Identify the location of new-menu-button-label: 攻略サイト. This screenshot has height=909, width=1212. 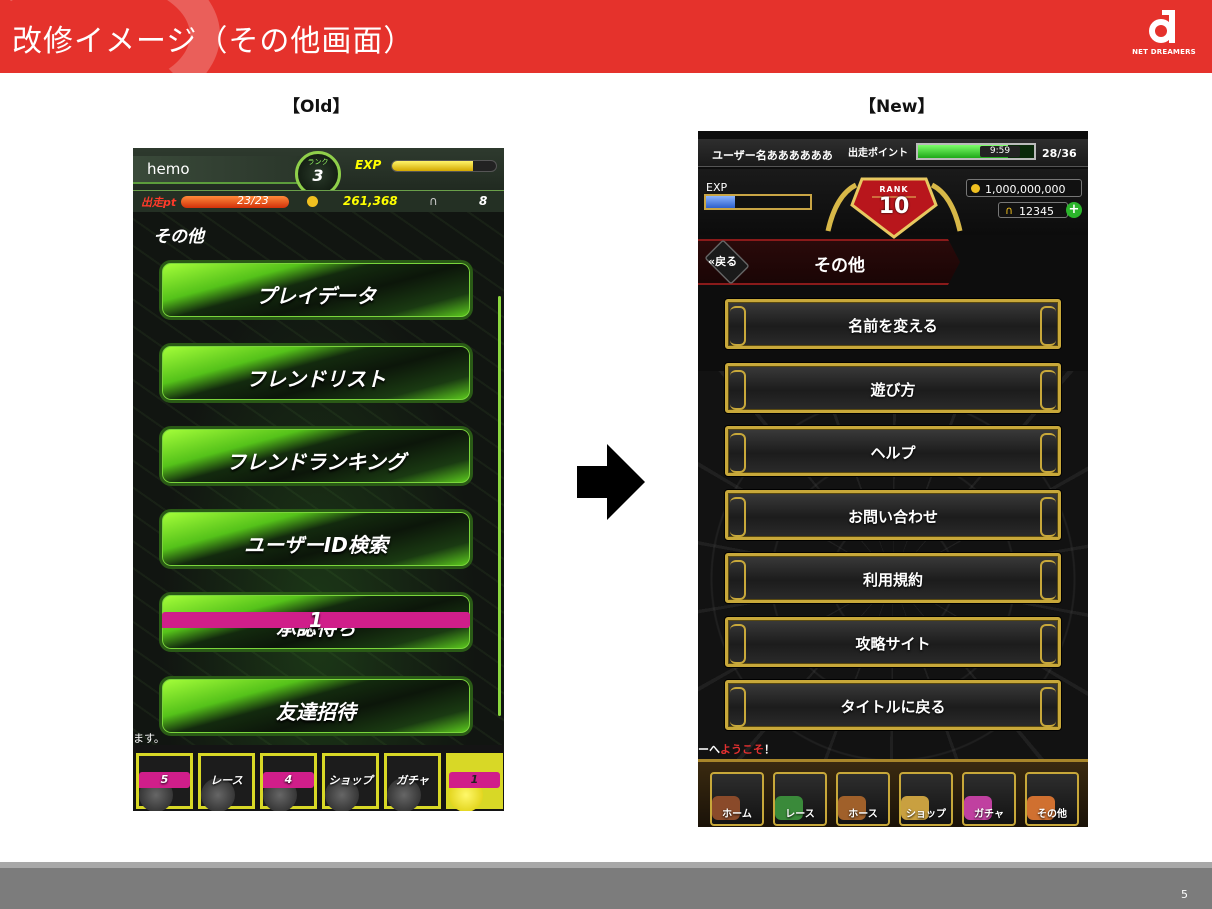
(893, 643).